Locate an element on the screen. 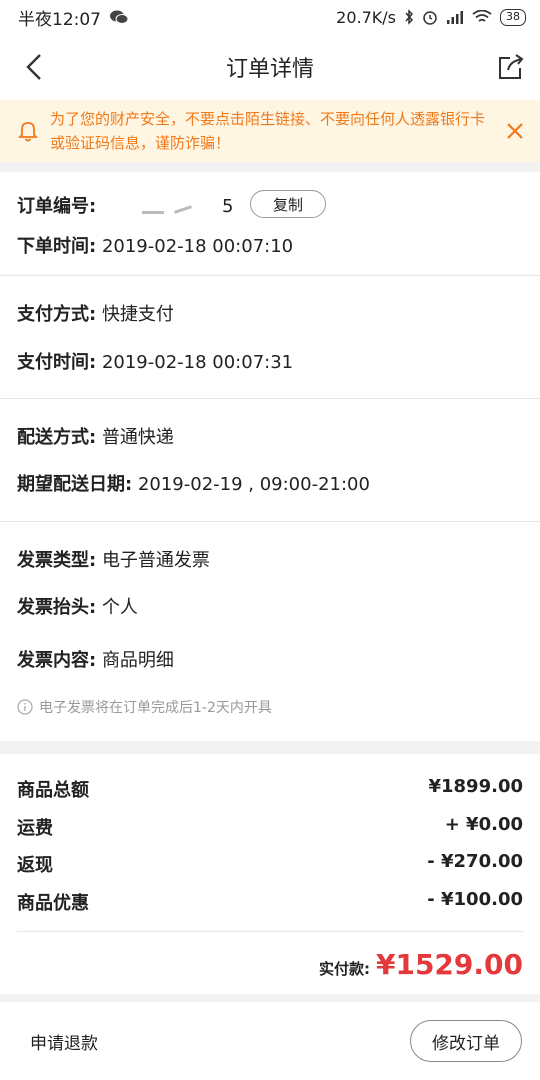 This screenshot has height=1080, width=540. wechat-icon is located at coordinates (119, 17).